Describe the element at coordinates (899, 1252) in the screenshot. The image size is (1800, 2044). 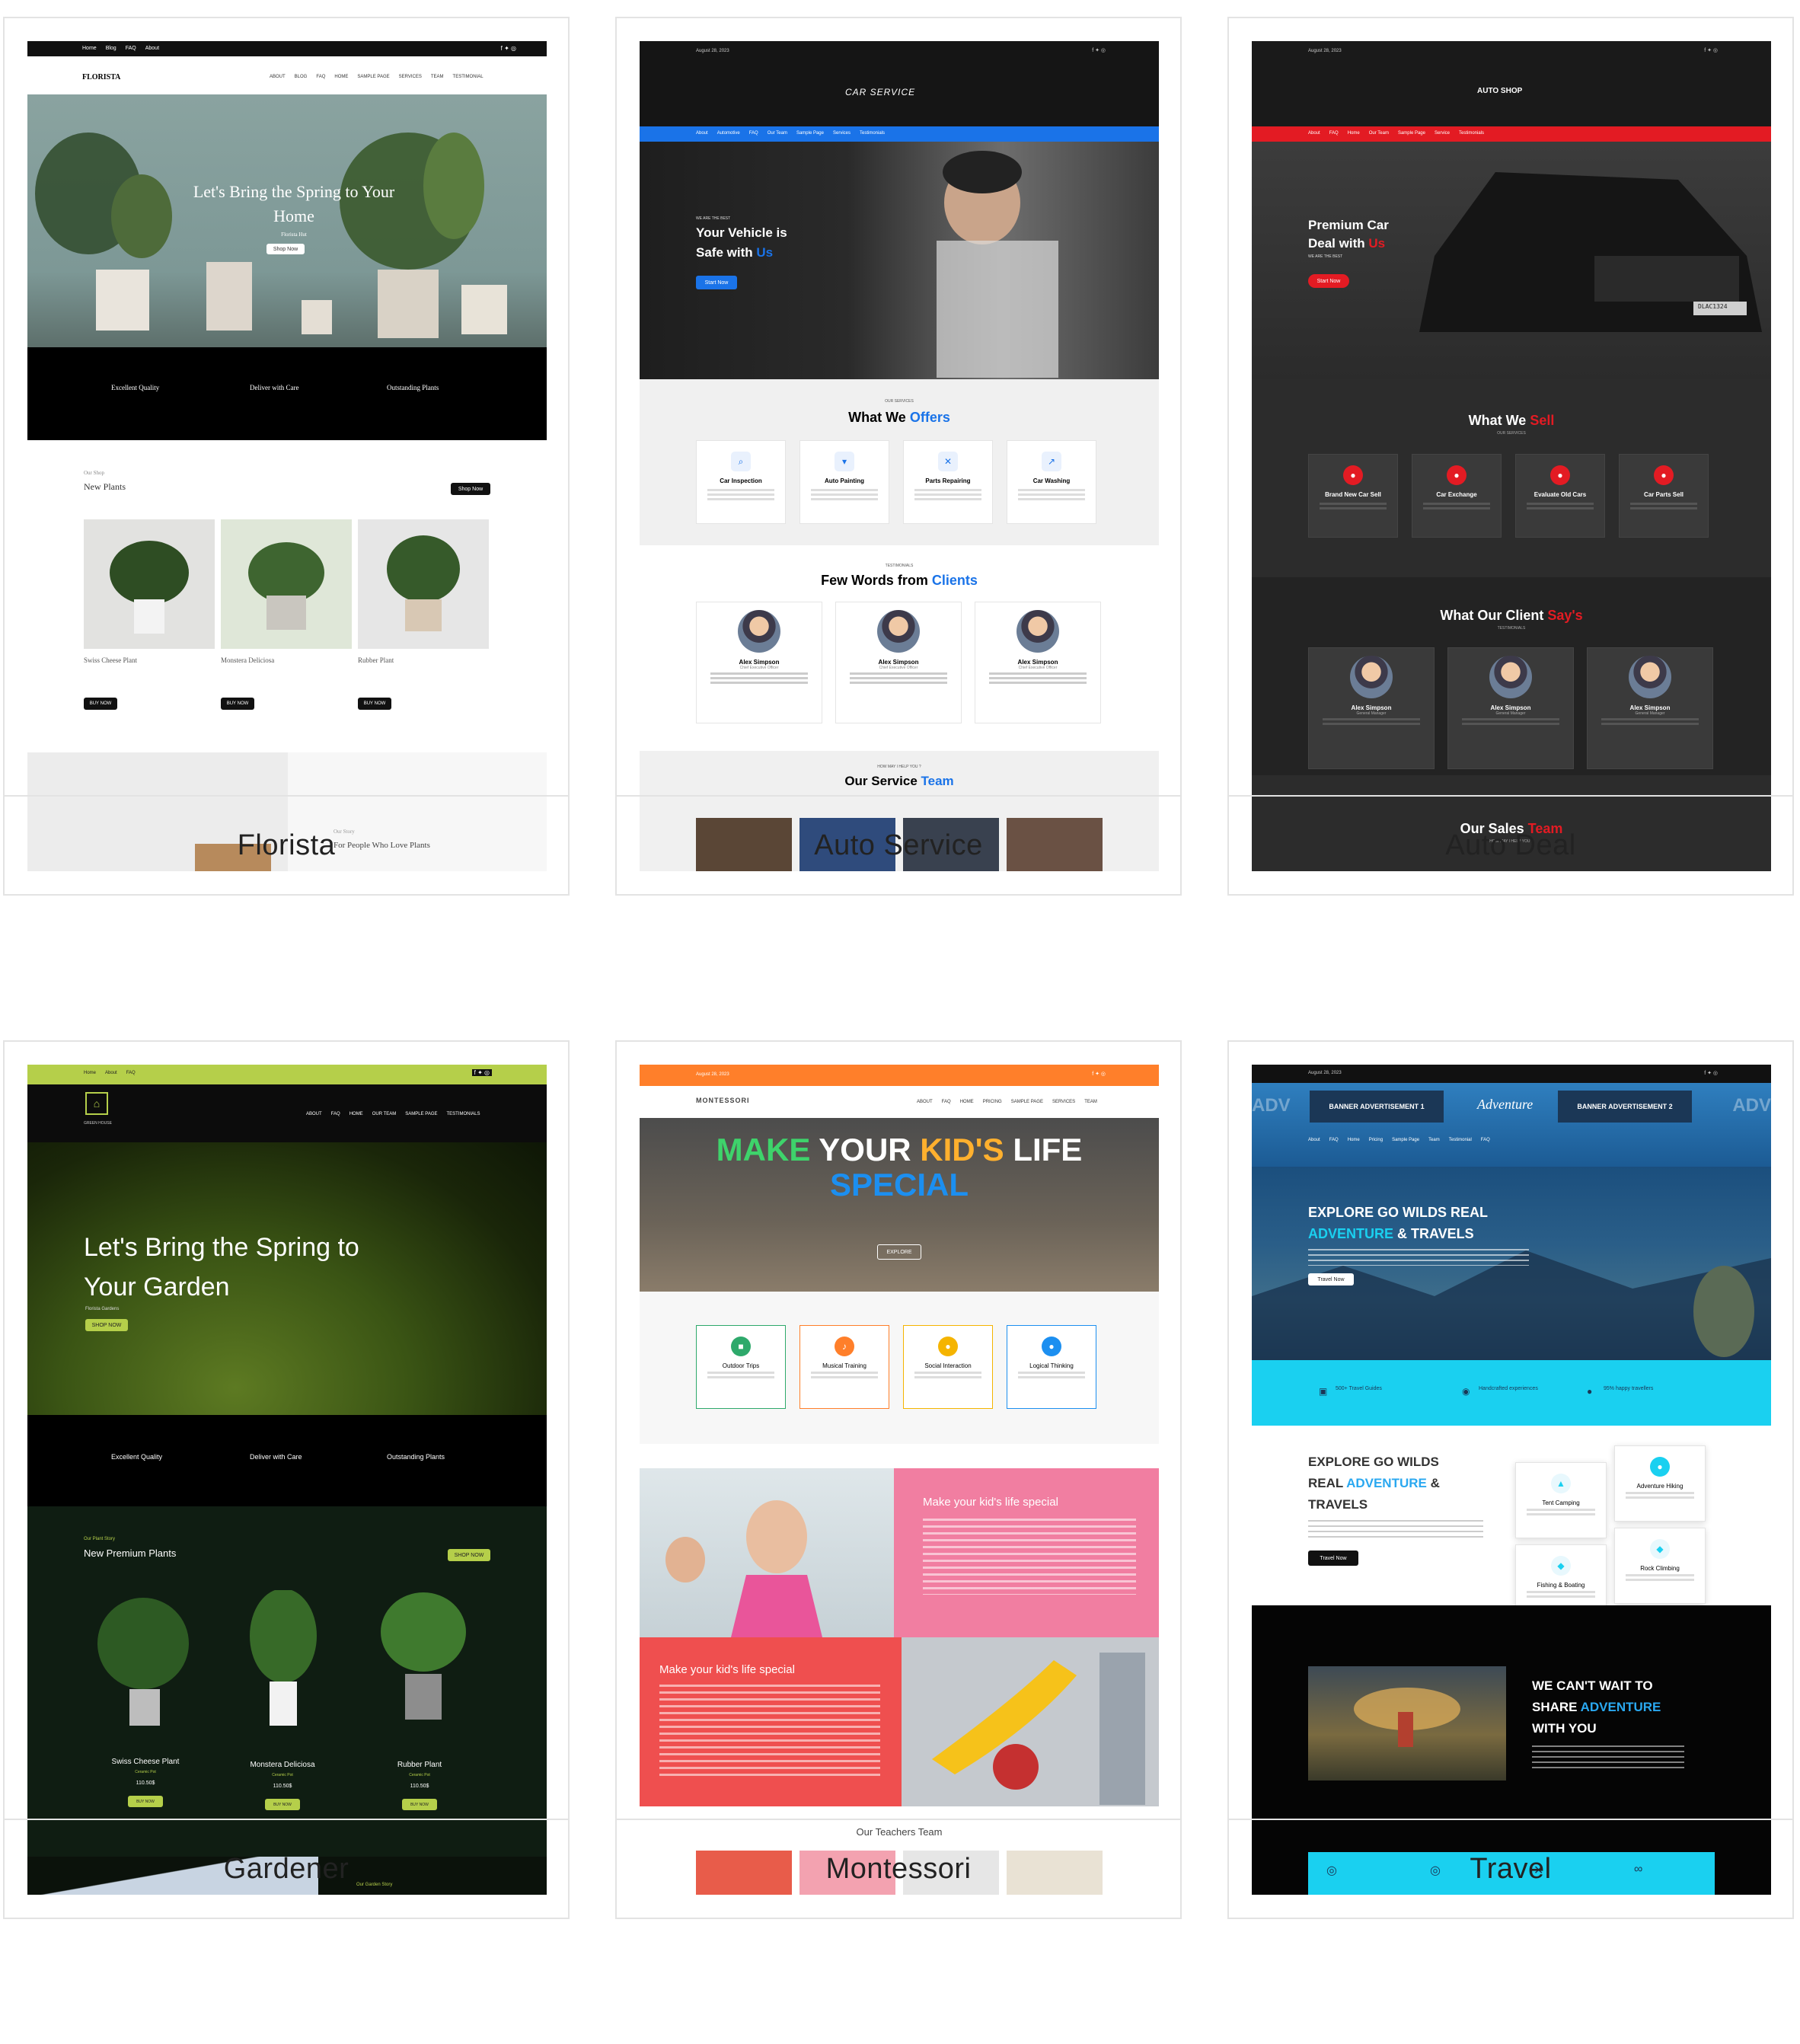
I see `explore-button: EXPLORE` at that location.